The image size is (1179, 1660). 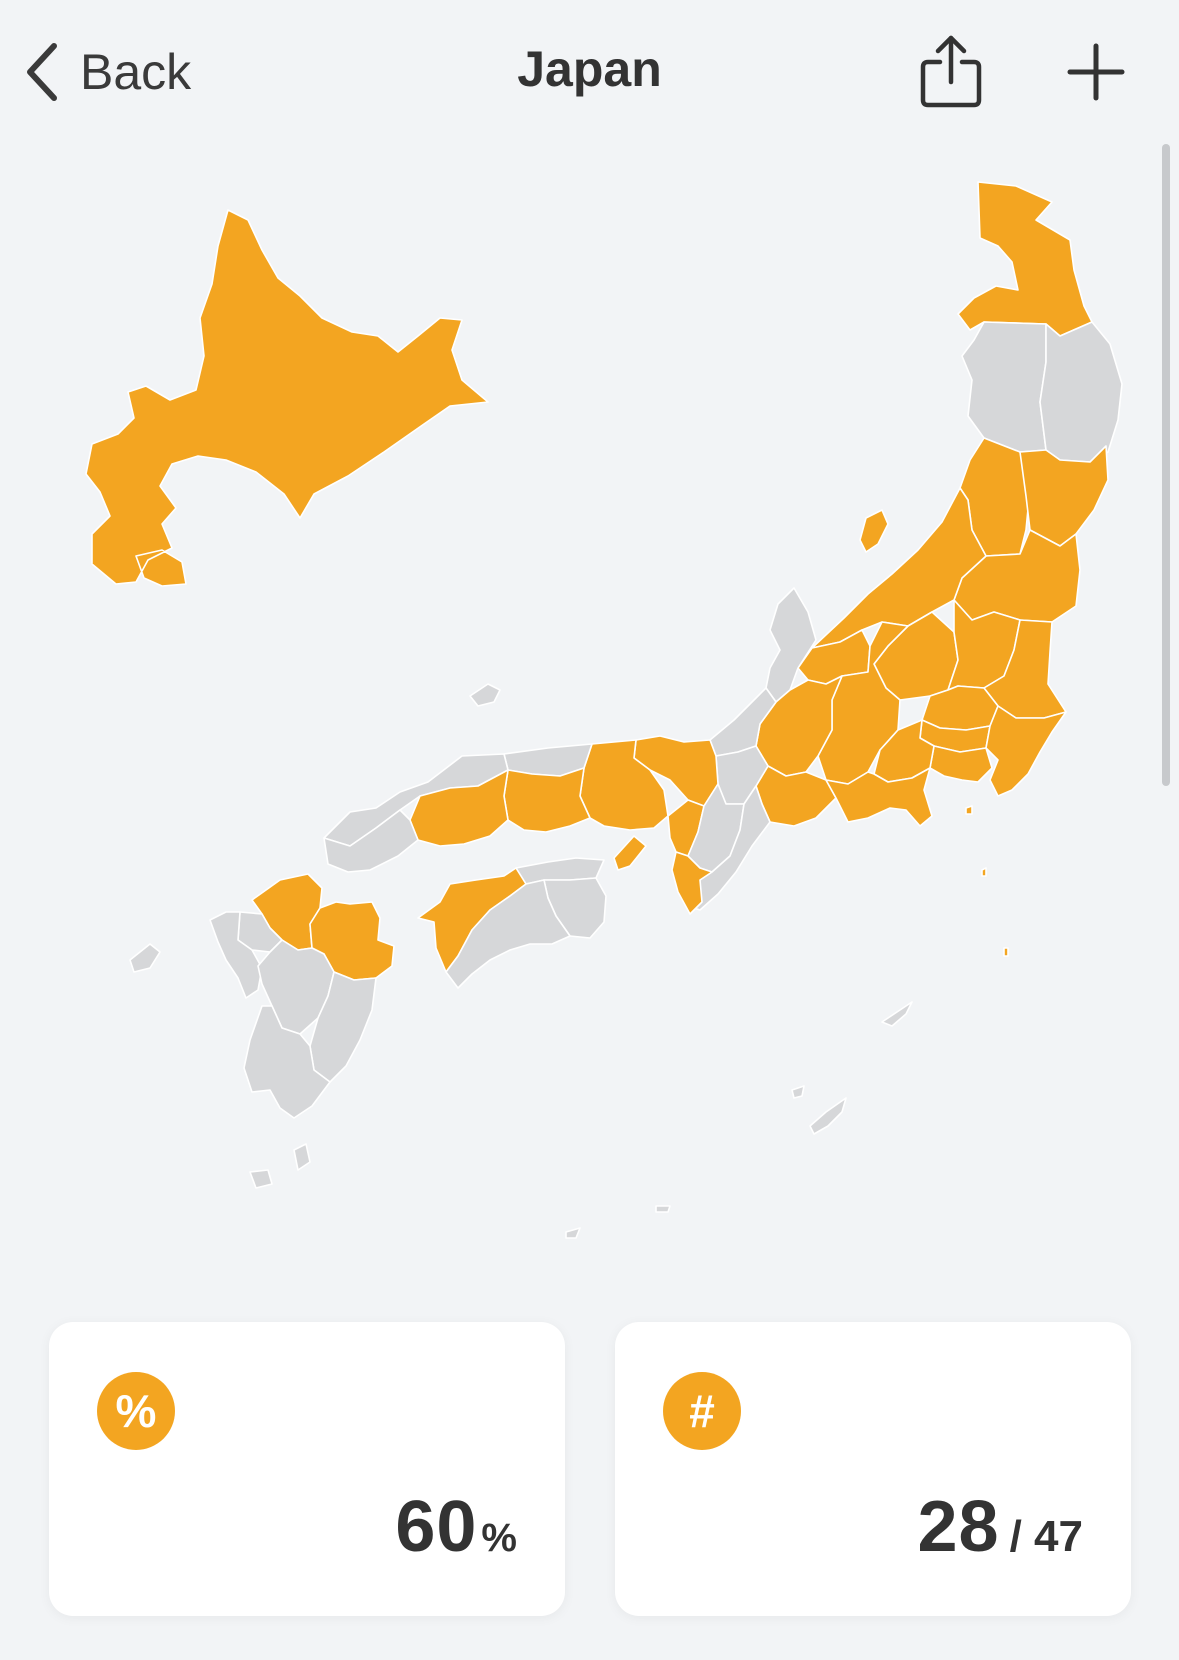 What do you see at coordinates (136, 72) in the screenshot?
I see `back-label: Back` at bounding box center [136, 72].